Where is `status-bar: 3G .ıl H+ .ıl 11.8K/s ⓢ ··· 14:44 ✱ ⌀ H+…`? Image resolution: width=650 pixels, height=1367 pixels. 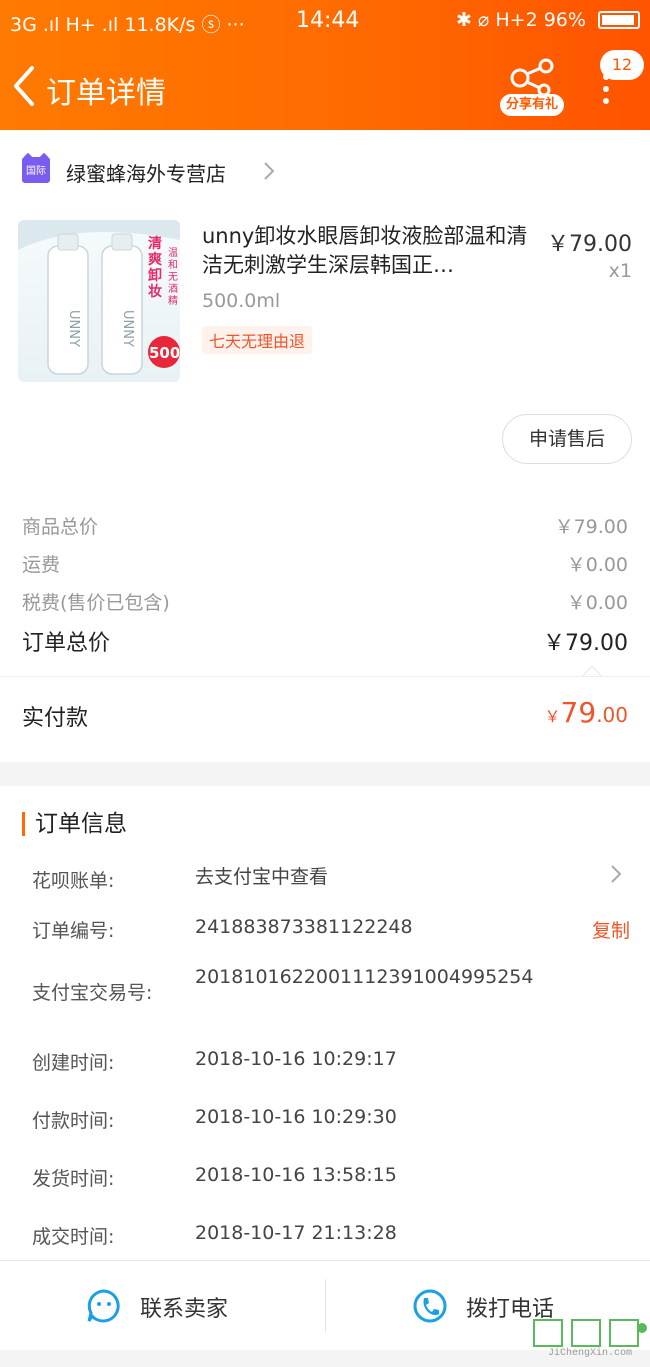
status-bar: 3G .ıl H+ .ıl 11.8K/s ⓢ ··· 14:44 ✱ ⌀ H+… is located at coordinates (325, 22).